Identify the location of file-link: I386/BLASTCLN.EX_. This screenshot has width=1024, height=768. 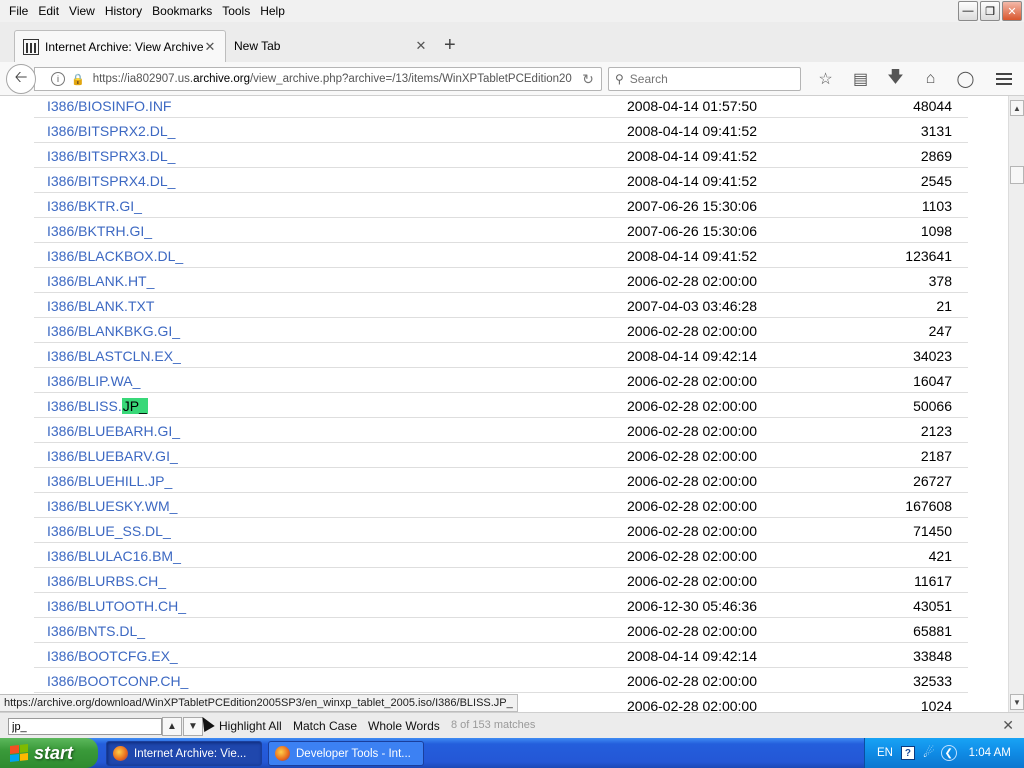
(114, 356).